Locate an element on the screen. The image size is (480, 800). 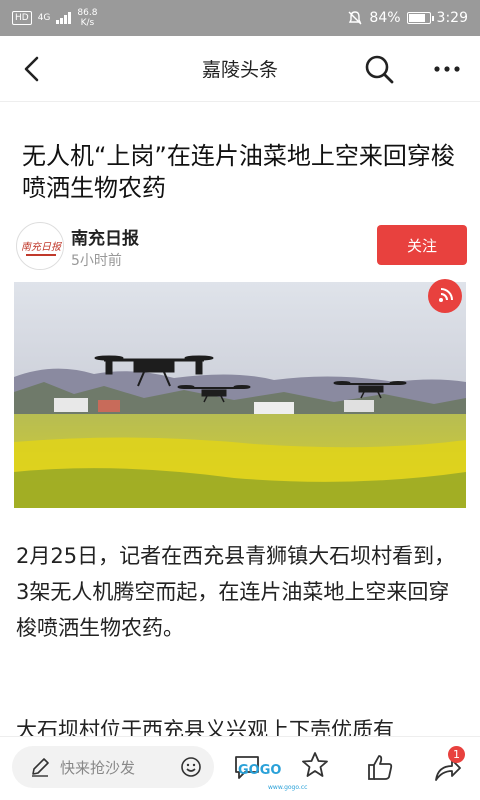
signal-icon is located at coordinates (64, 18).